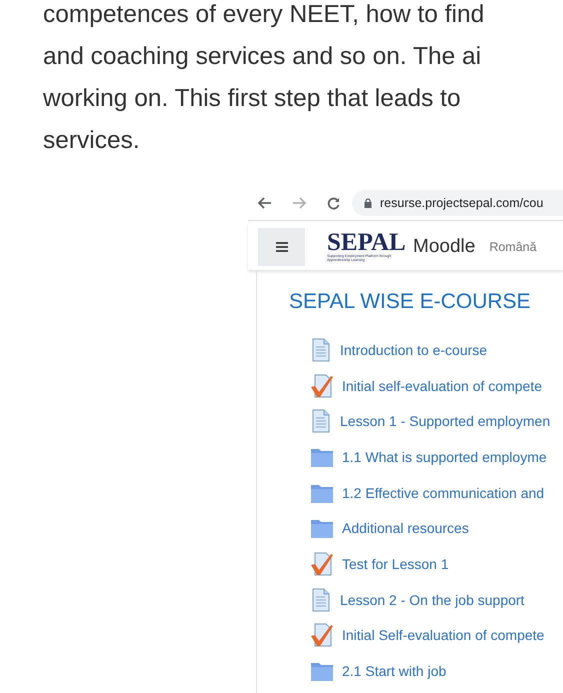 The image size is (563, 693). I want to click on menu-button, so click(281, 247).